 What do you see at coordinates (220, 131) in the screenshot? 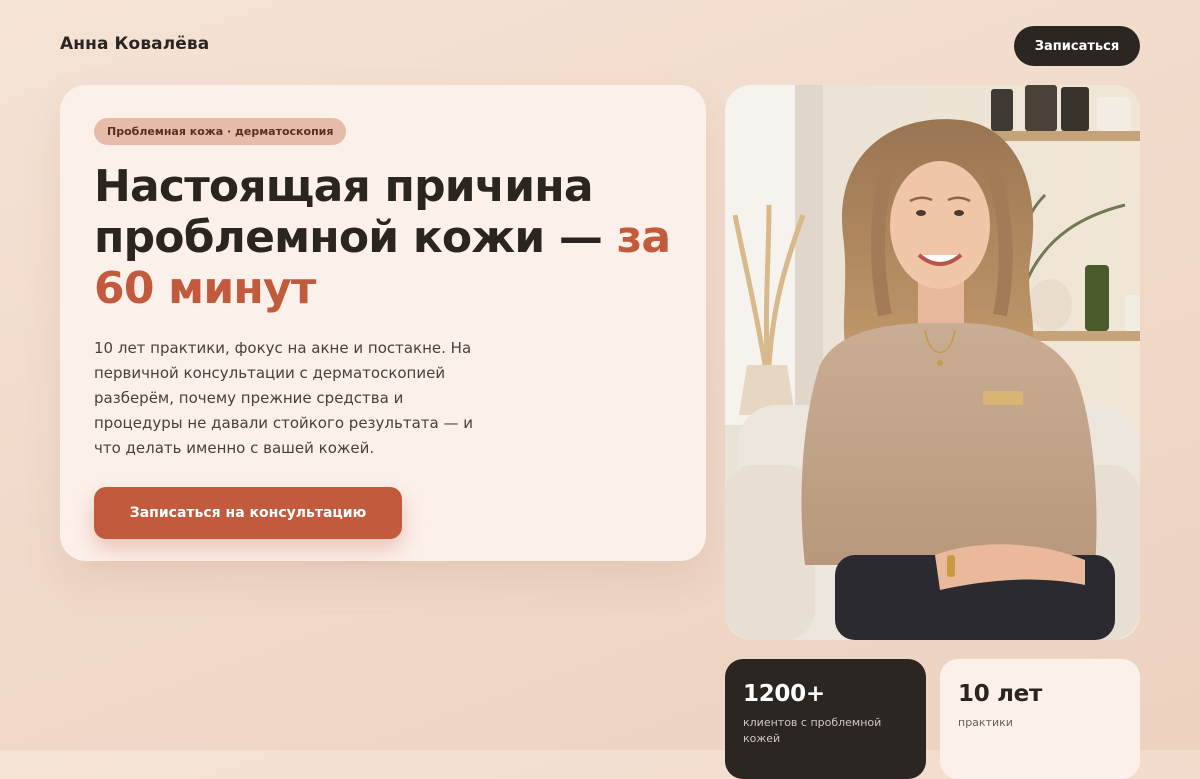
I see `hero-tag: Проблемная кожа · дерматоскопия` at bounding box center [220, 131].